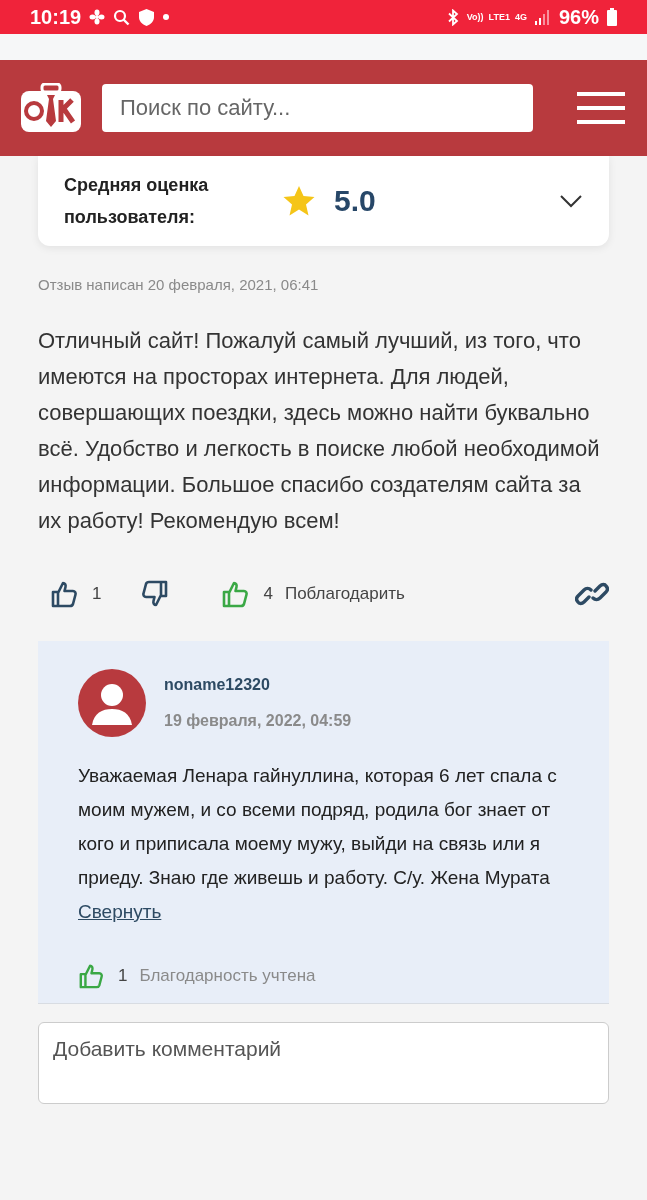 The width and height of the screenshot is (647, 1200). I want to click on comment-date: 19 февраля, 2022, 04:59, so click(258, 721).